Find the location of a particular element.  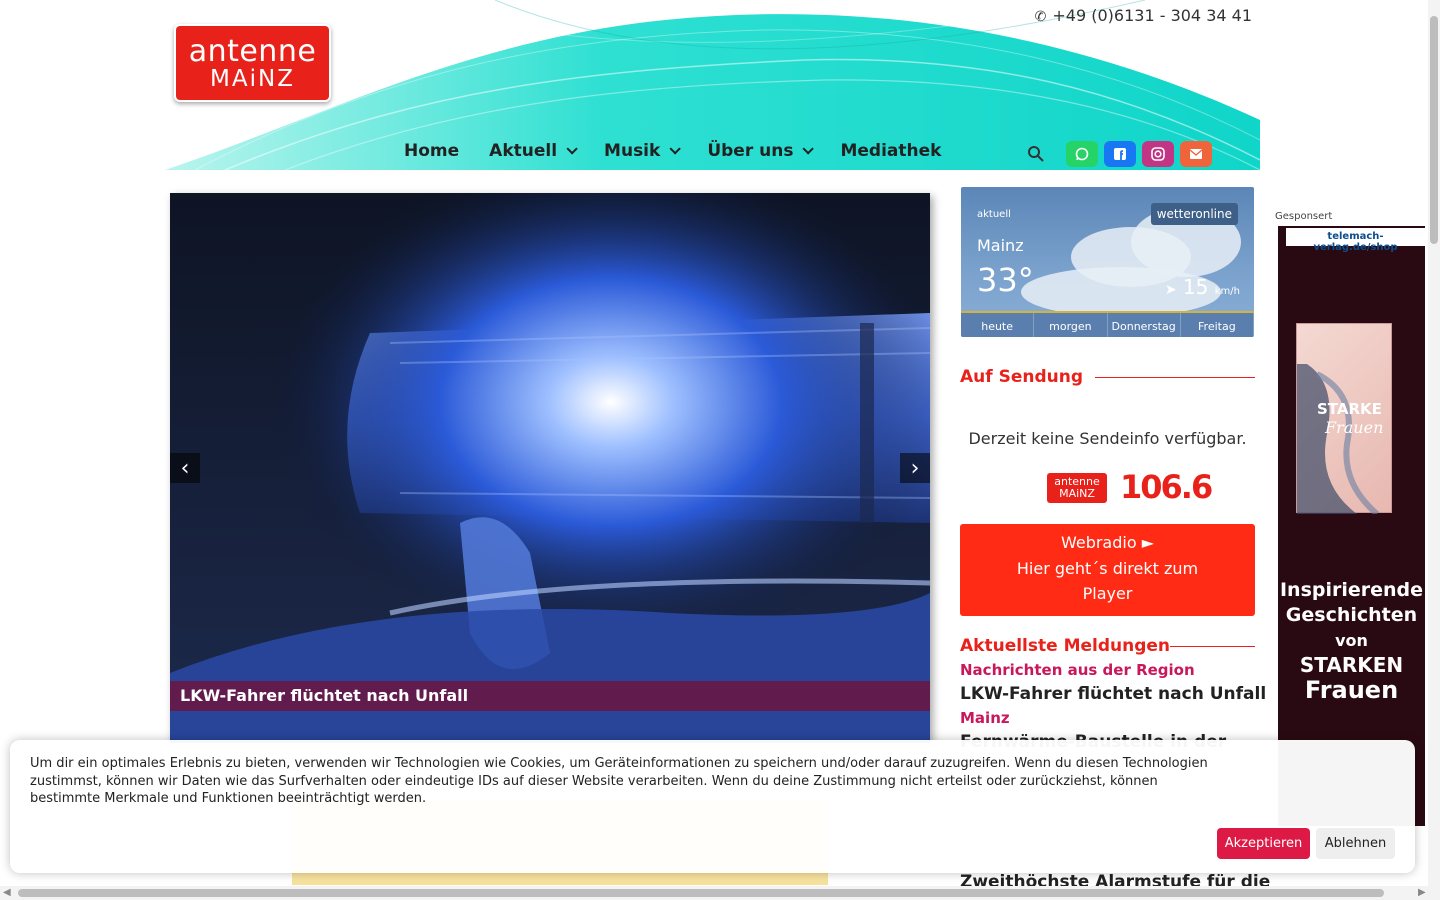

weather-day: Freitag is located at coordinates (1217, 325).